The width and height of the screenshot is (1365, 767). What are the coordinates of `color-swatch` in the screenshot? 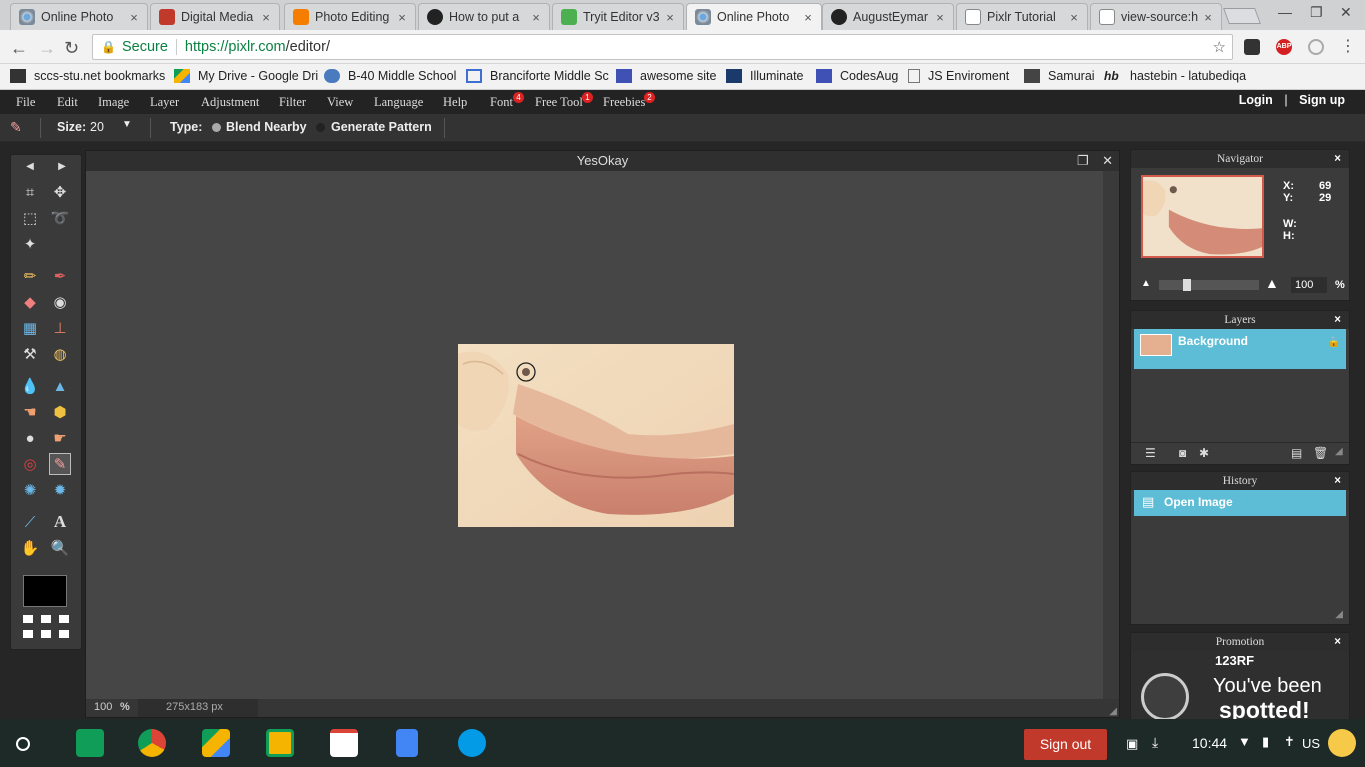 It's located at (45, 591).